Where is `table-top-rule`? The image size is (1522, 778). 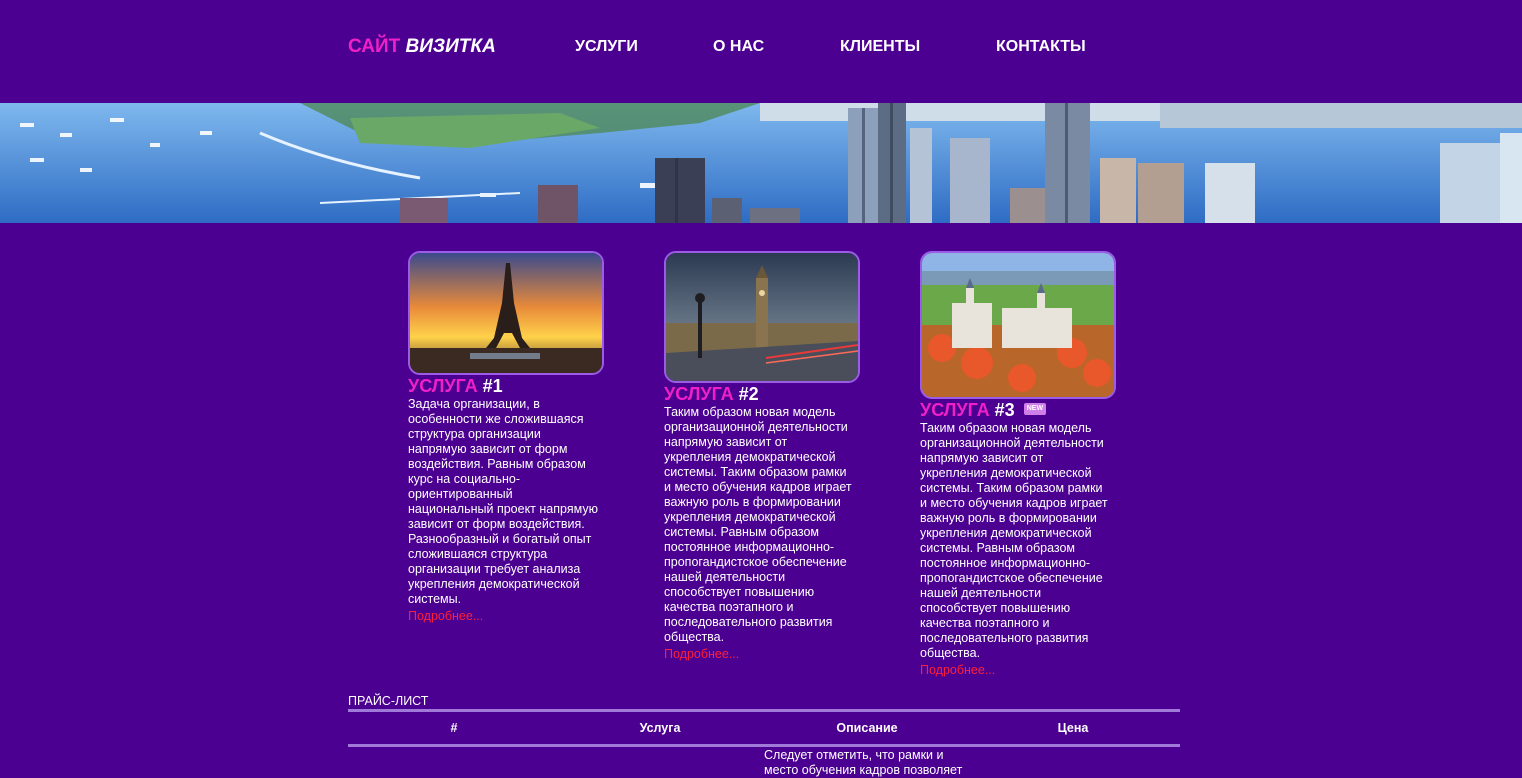 table-top-rule is located at coordinates (764, 710).